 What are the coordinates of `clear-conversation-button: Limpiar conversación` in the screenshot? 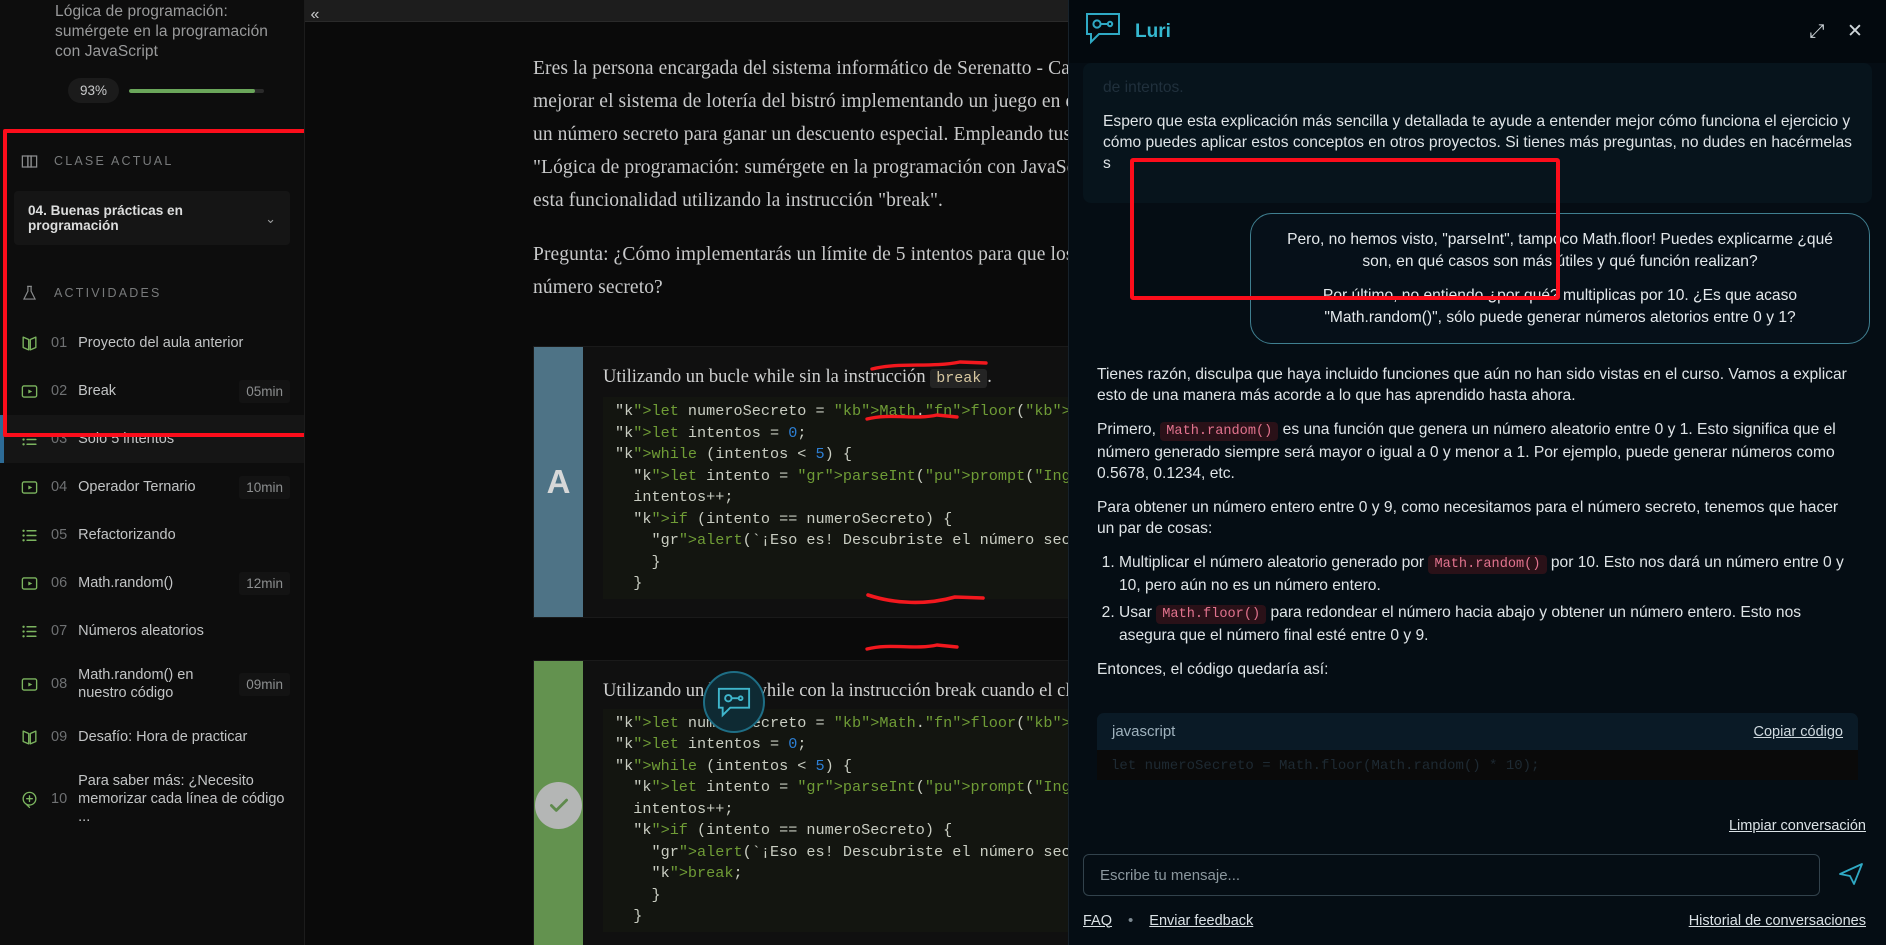 It's located at (1797, 826).